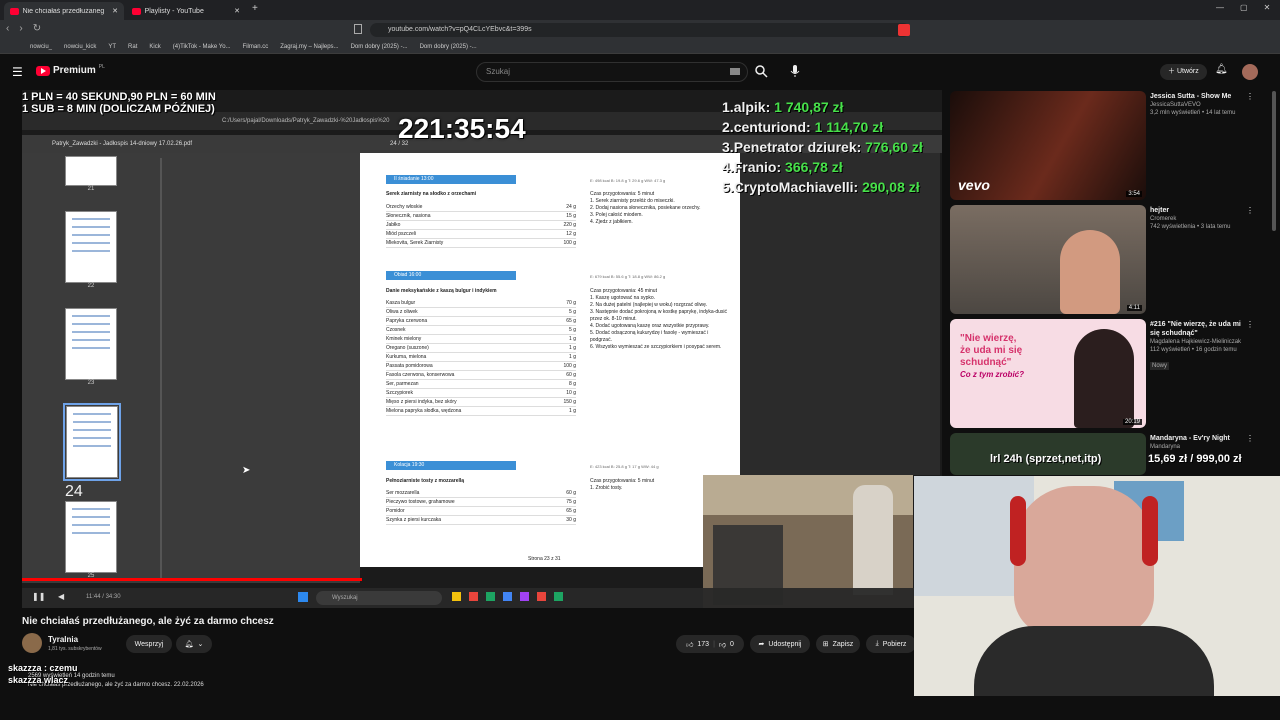  What do you see at coordinates (379, 598) in the screenshot?
I see `taskbar-search: Wyszukaj` at bounding box center [379, 598].